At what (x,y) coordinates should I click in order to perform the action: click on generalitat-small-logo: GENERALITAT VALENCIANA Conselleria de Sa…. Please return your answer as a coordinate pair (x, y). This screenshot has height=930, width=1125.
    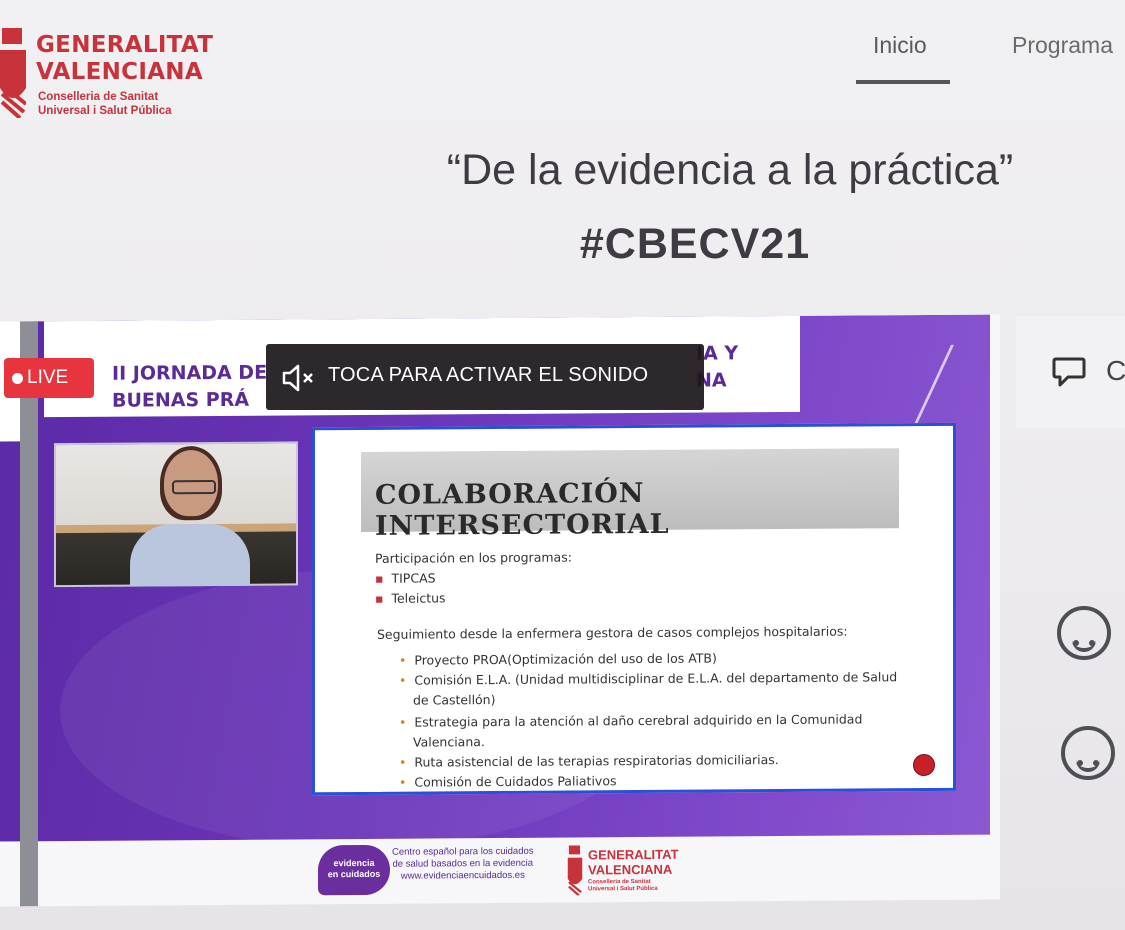
    Looking at the image, I should click on (632, 871).